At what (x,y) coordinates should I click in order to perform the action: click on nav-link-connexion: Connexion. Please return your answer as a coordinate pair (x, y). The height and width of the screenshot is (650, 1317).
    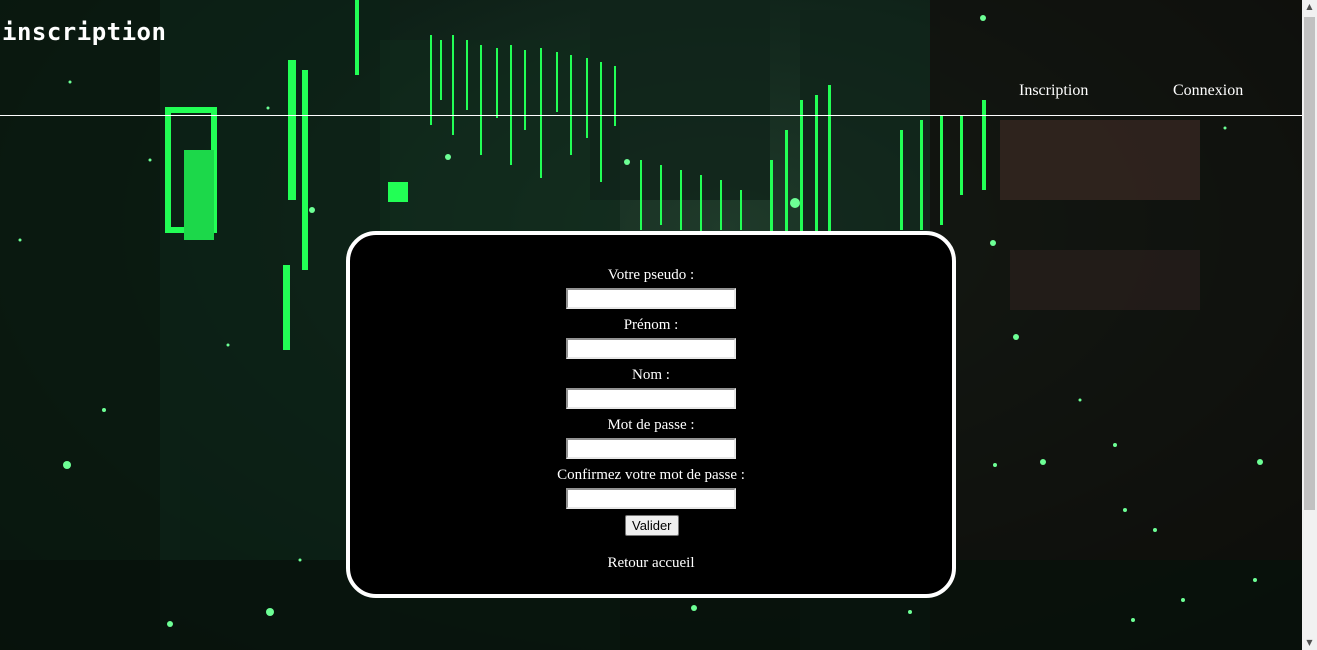
    Looking at the image, I should click on (1208, 91).